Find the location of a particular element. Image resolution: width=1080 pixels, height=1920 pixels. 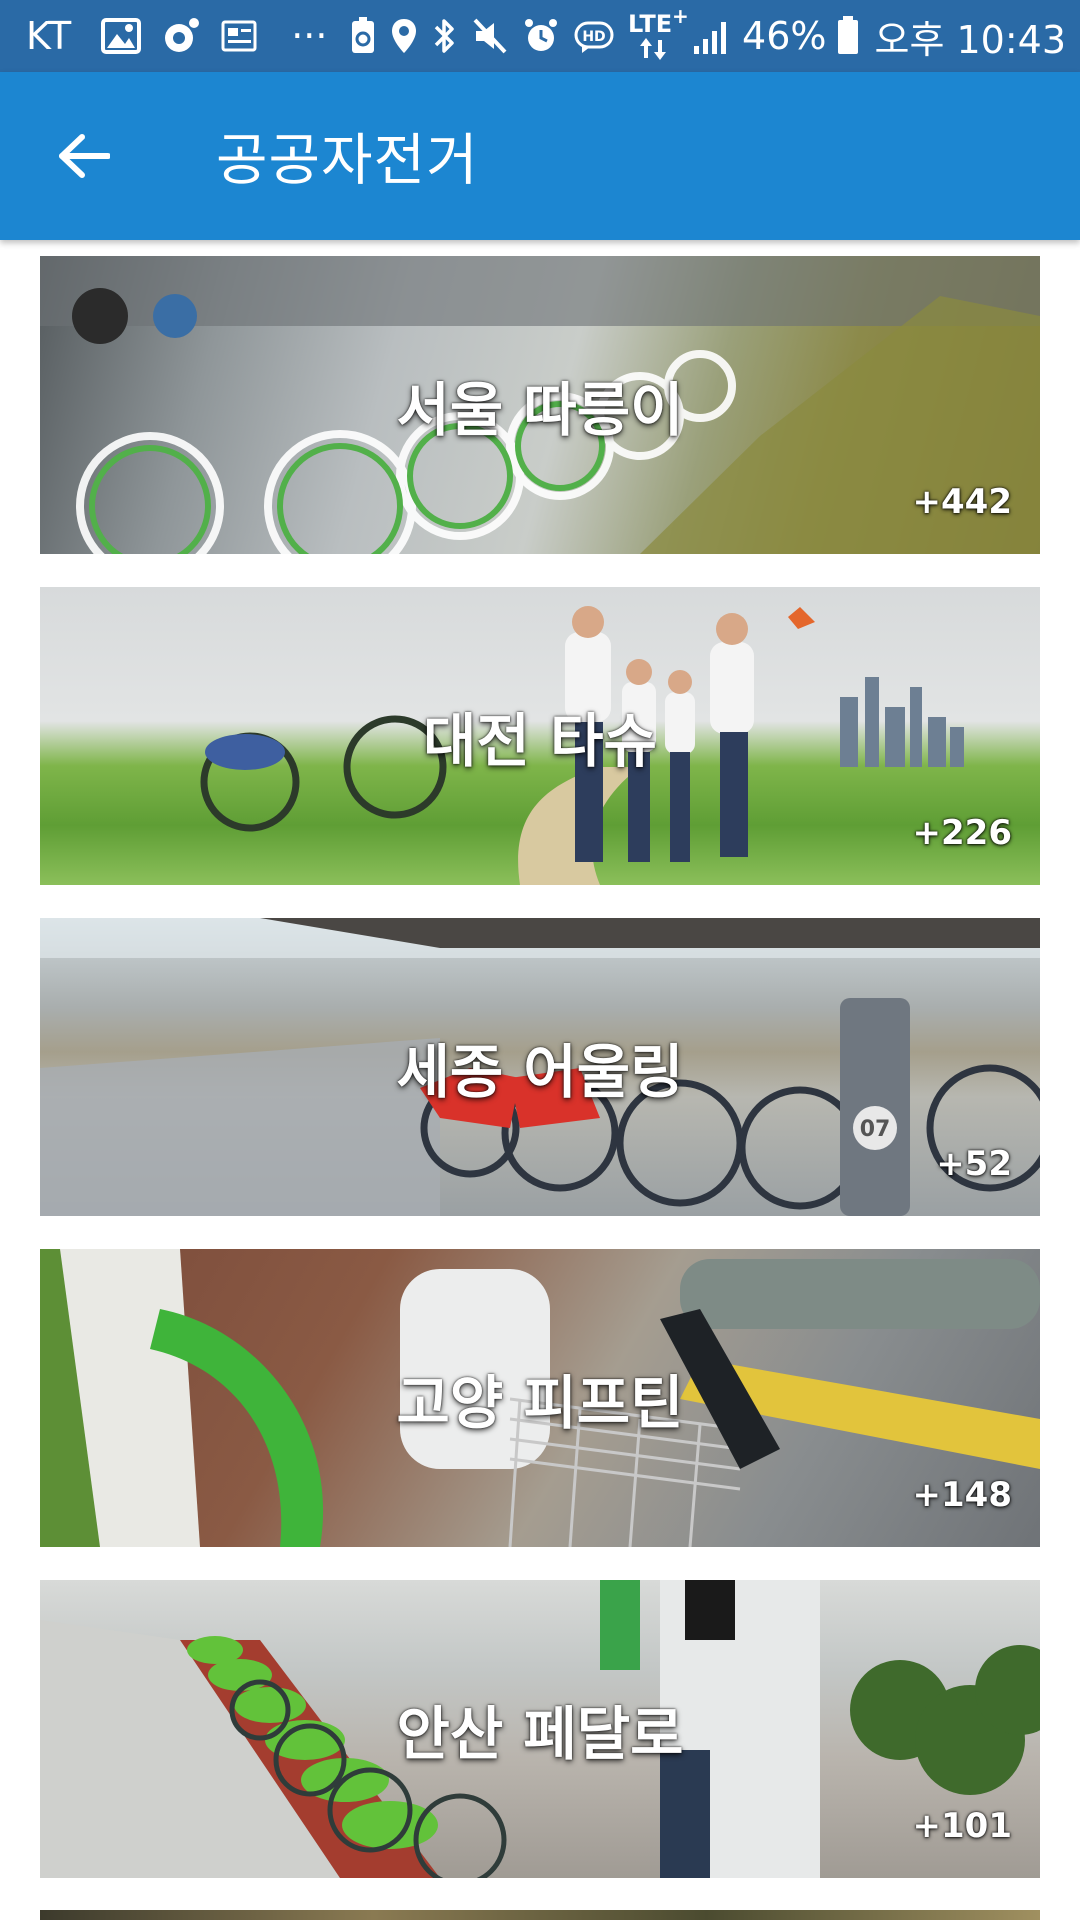

bike-card-goyang: 고양 피프틴 +148 is located at coordinates (540, 1398).